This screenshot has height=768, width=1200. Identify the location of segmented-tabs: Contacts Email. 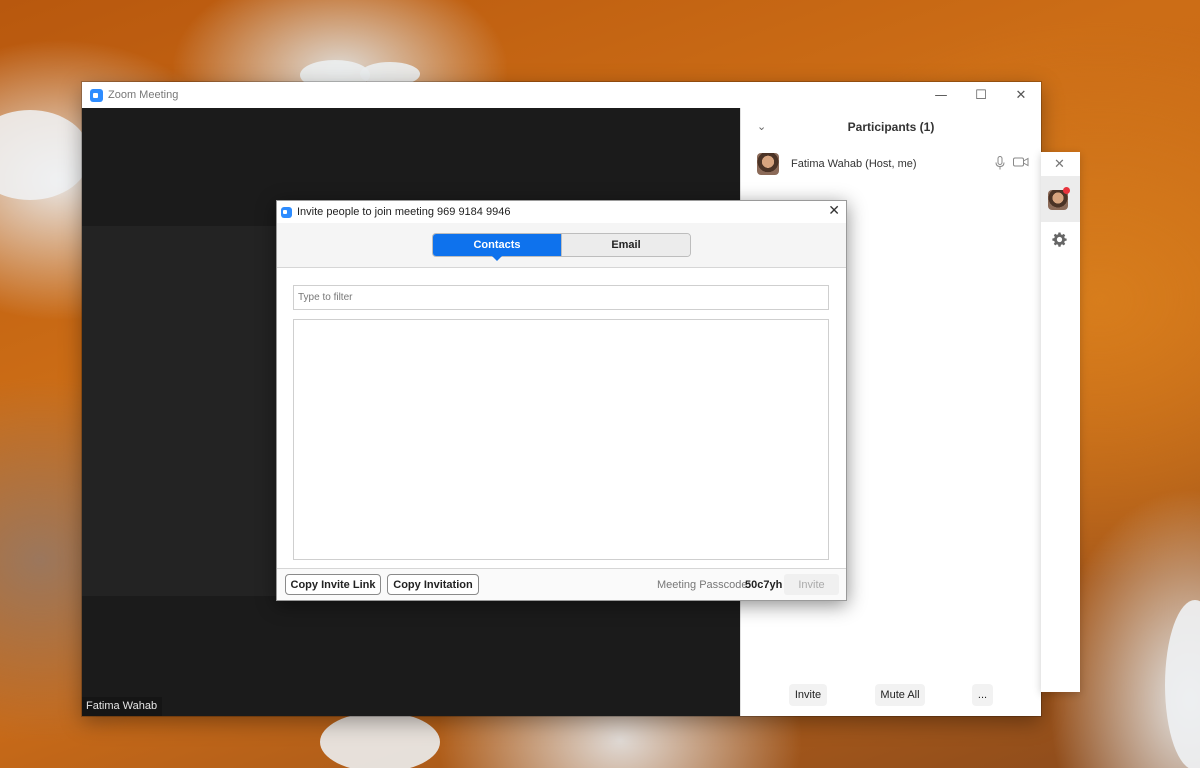
(561, 247).